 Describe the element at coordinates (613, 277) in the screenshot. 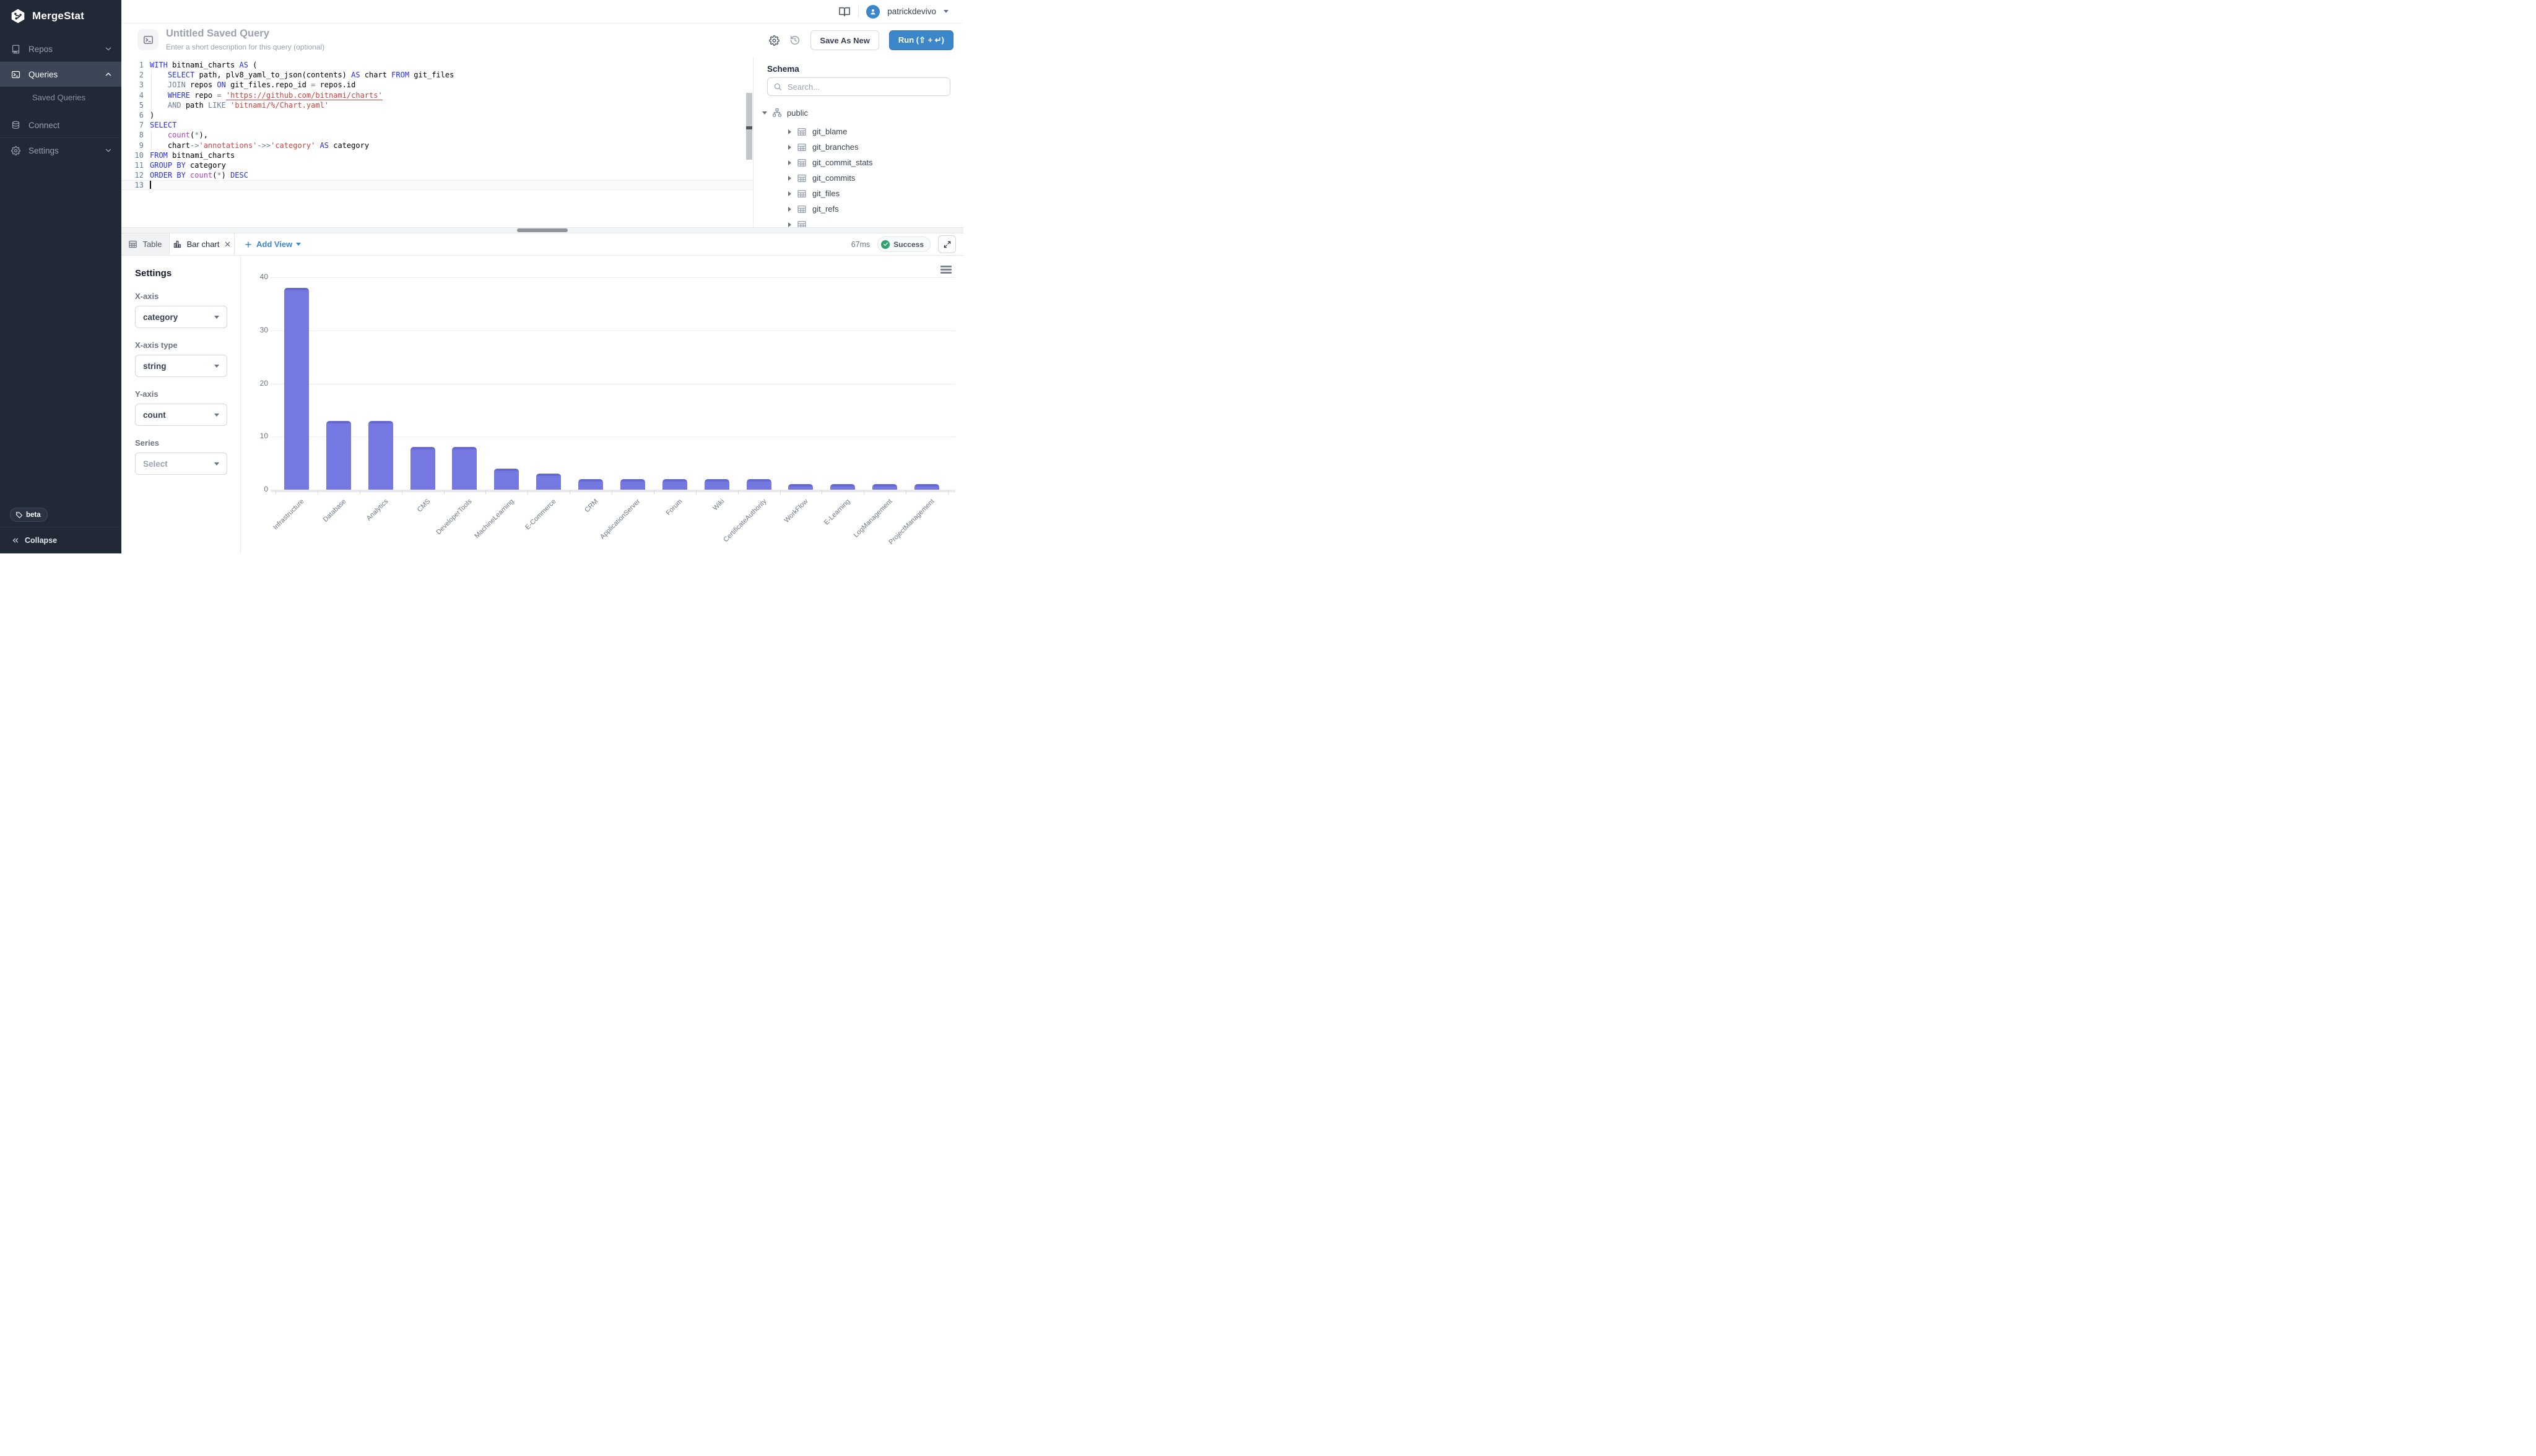

I see `gridline` at that location.